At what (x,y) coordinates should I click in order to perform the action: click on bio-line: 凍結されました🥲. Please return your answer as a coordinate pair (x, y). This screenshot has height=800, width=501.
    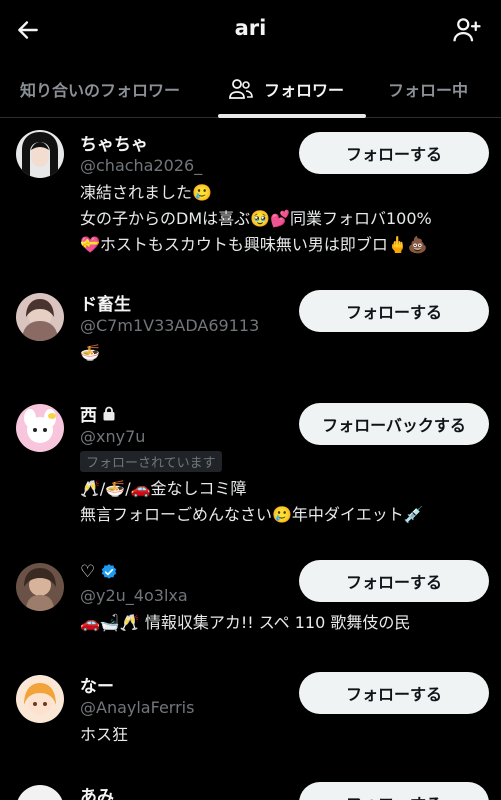
    Looking at the image, I should click on (146, 192).